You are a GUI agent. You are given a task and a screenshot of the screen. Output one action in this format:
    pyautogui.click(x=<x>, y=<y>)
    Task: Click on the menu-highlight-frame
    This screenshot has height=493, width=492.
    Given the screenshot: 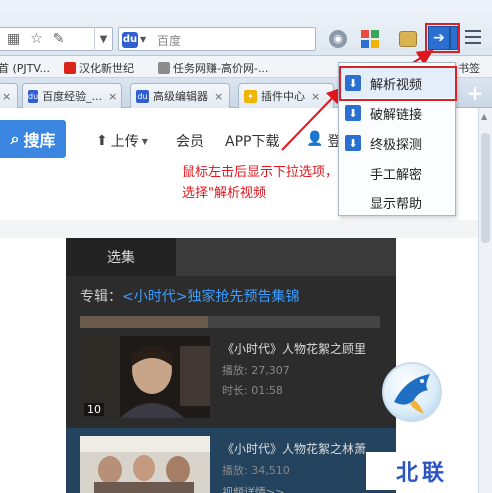 What is the action you would take?
    pyautogui.click(x=398, y=83)
    